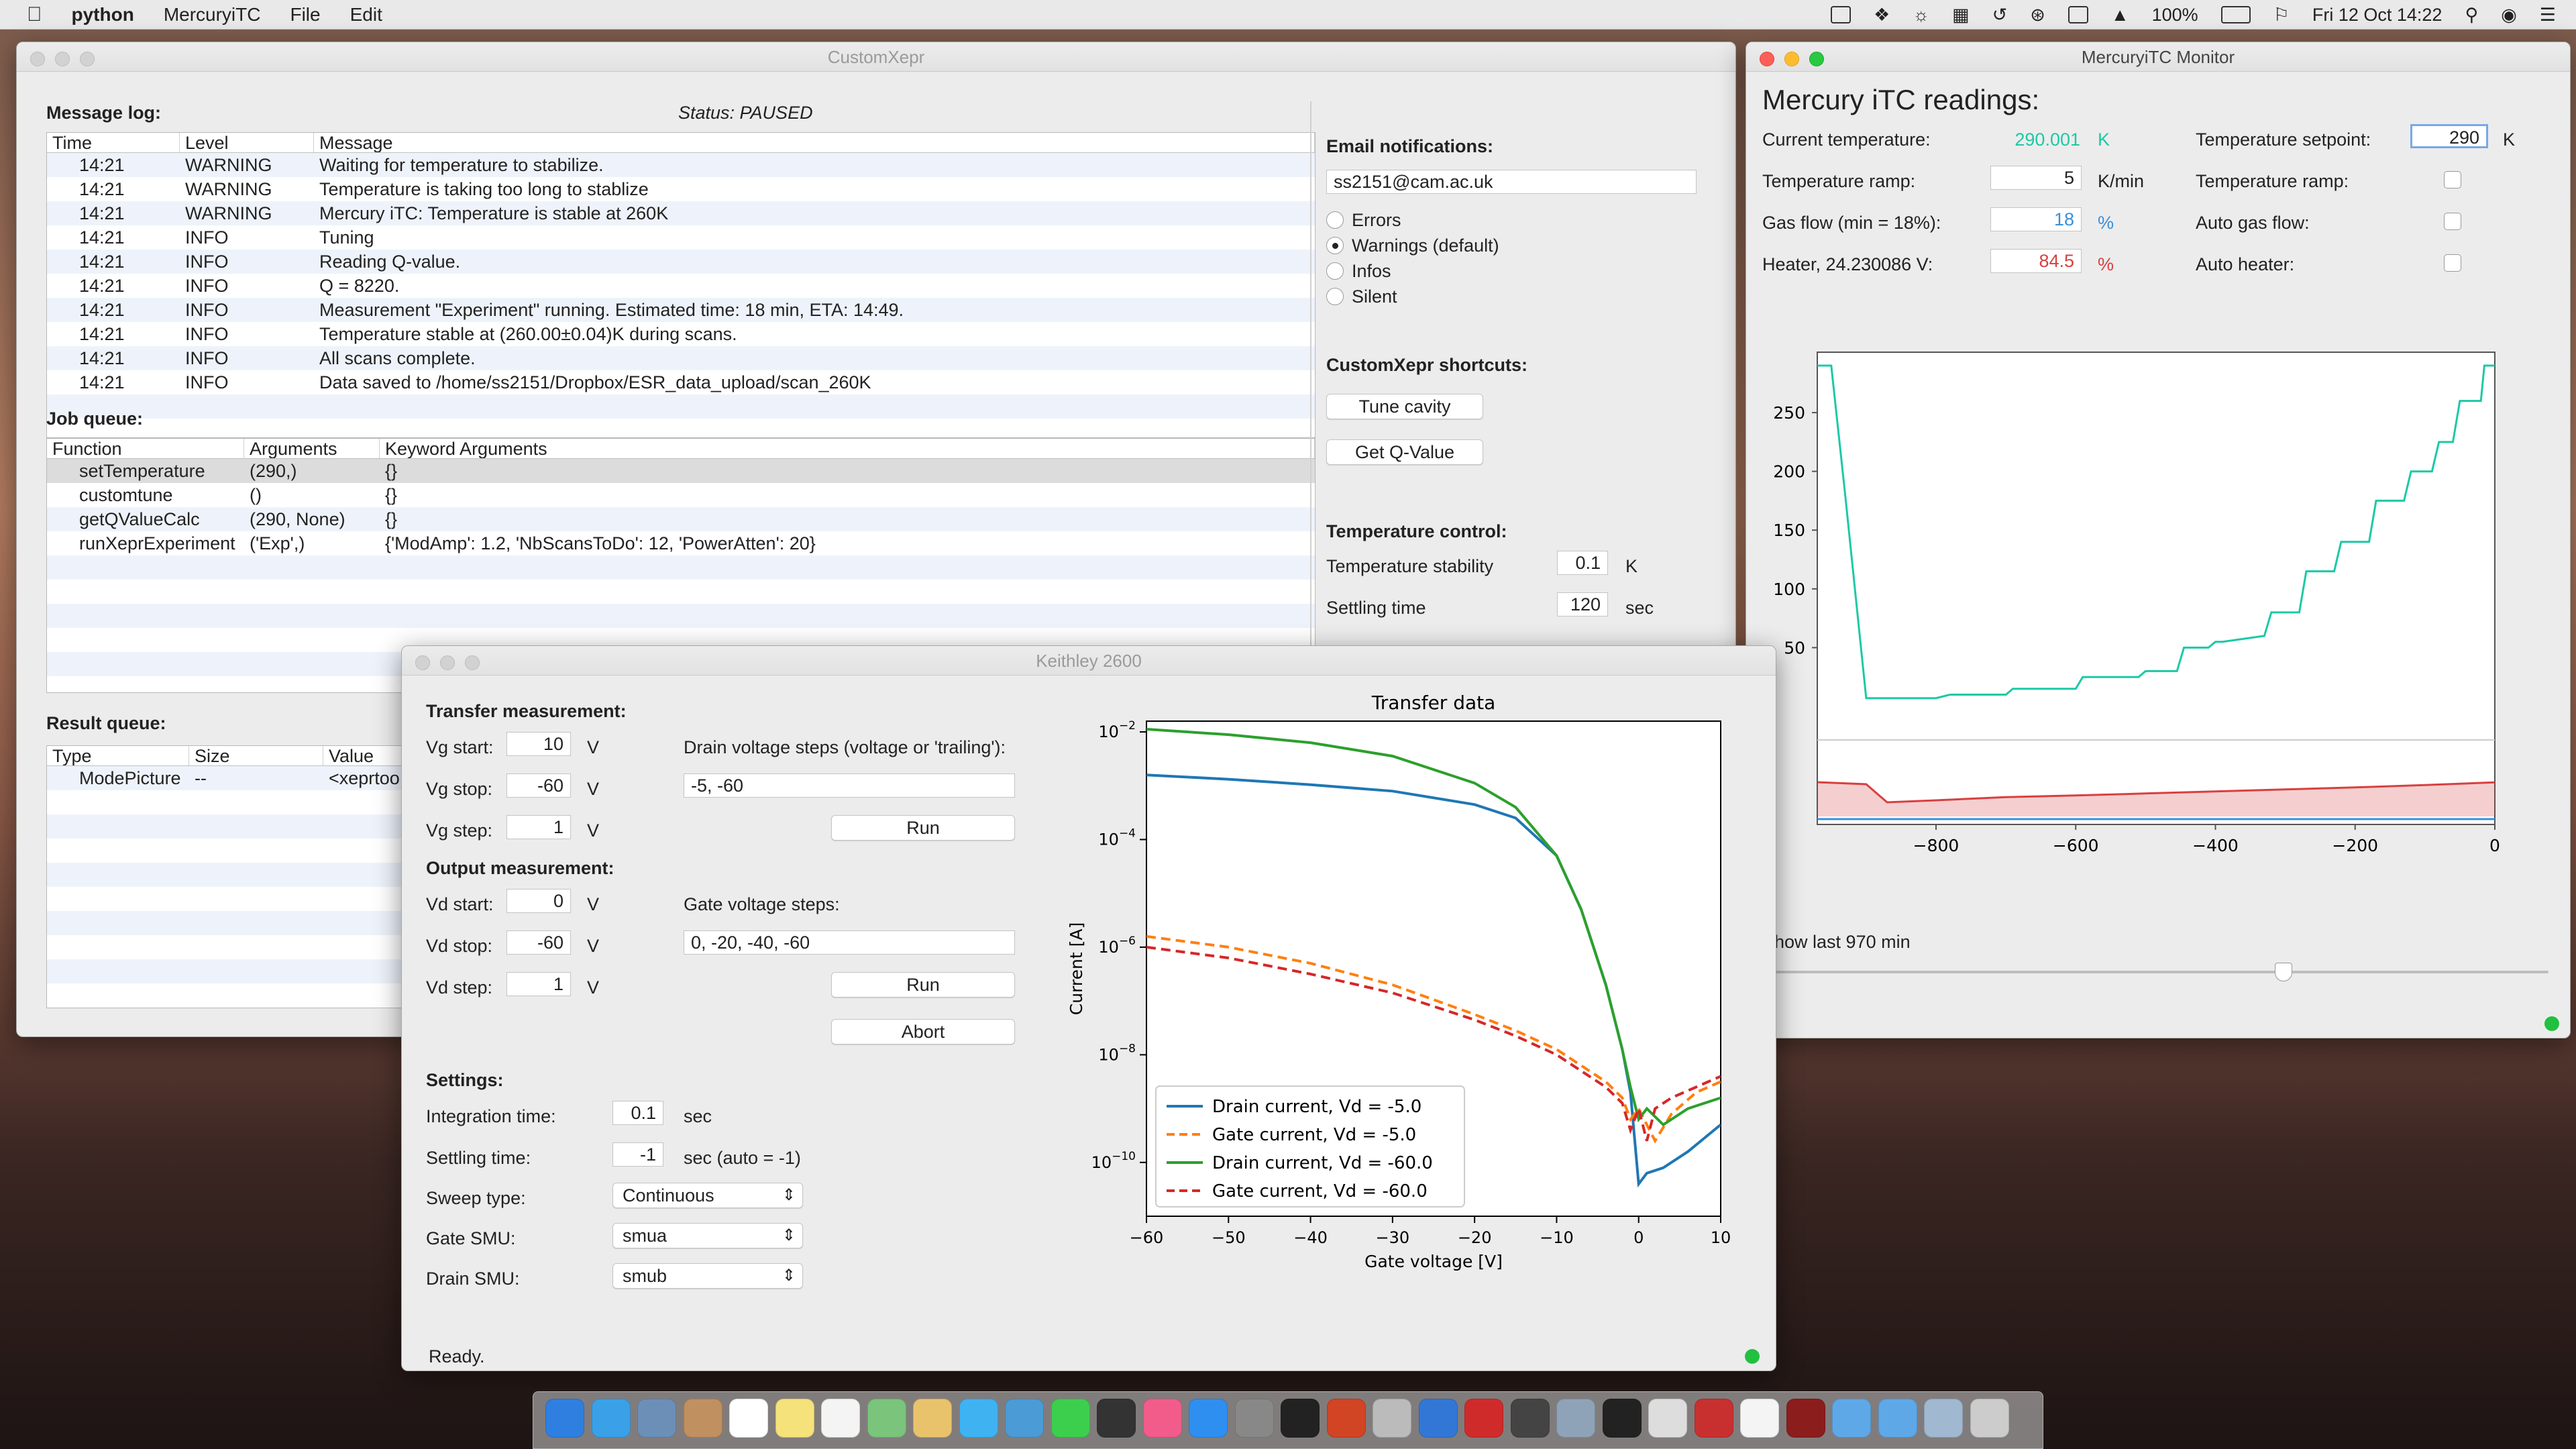 This screenshot has height=1449, width=2576. Describe the element at coordinates (1759, 1418) in the screenshot. I see `doc-icon` at that location.